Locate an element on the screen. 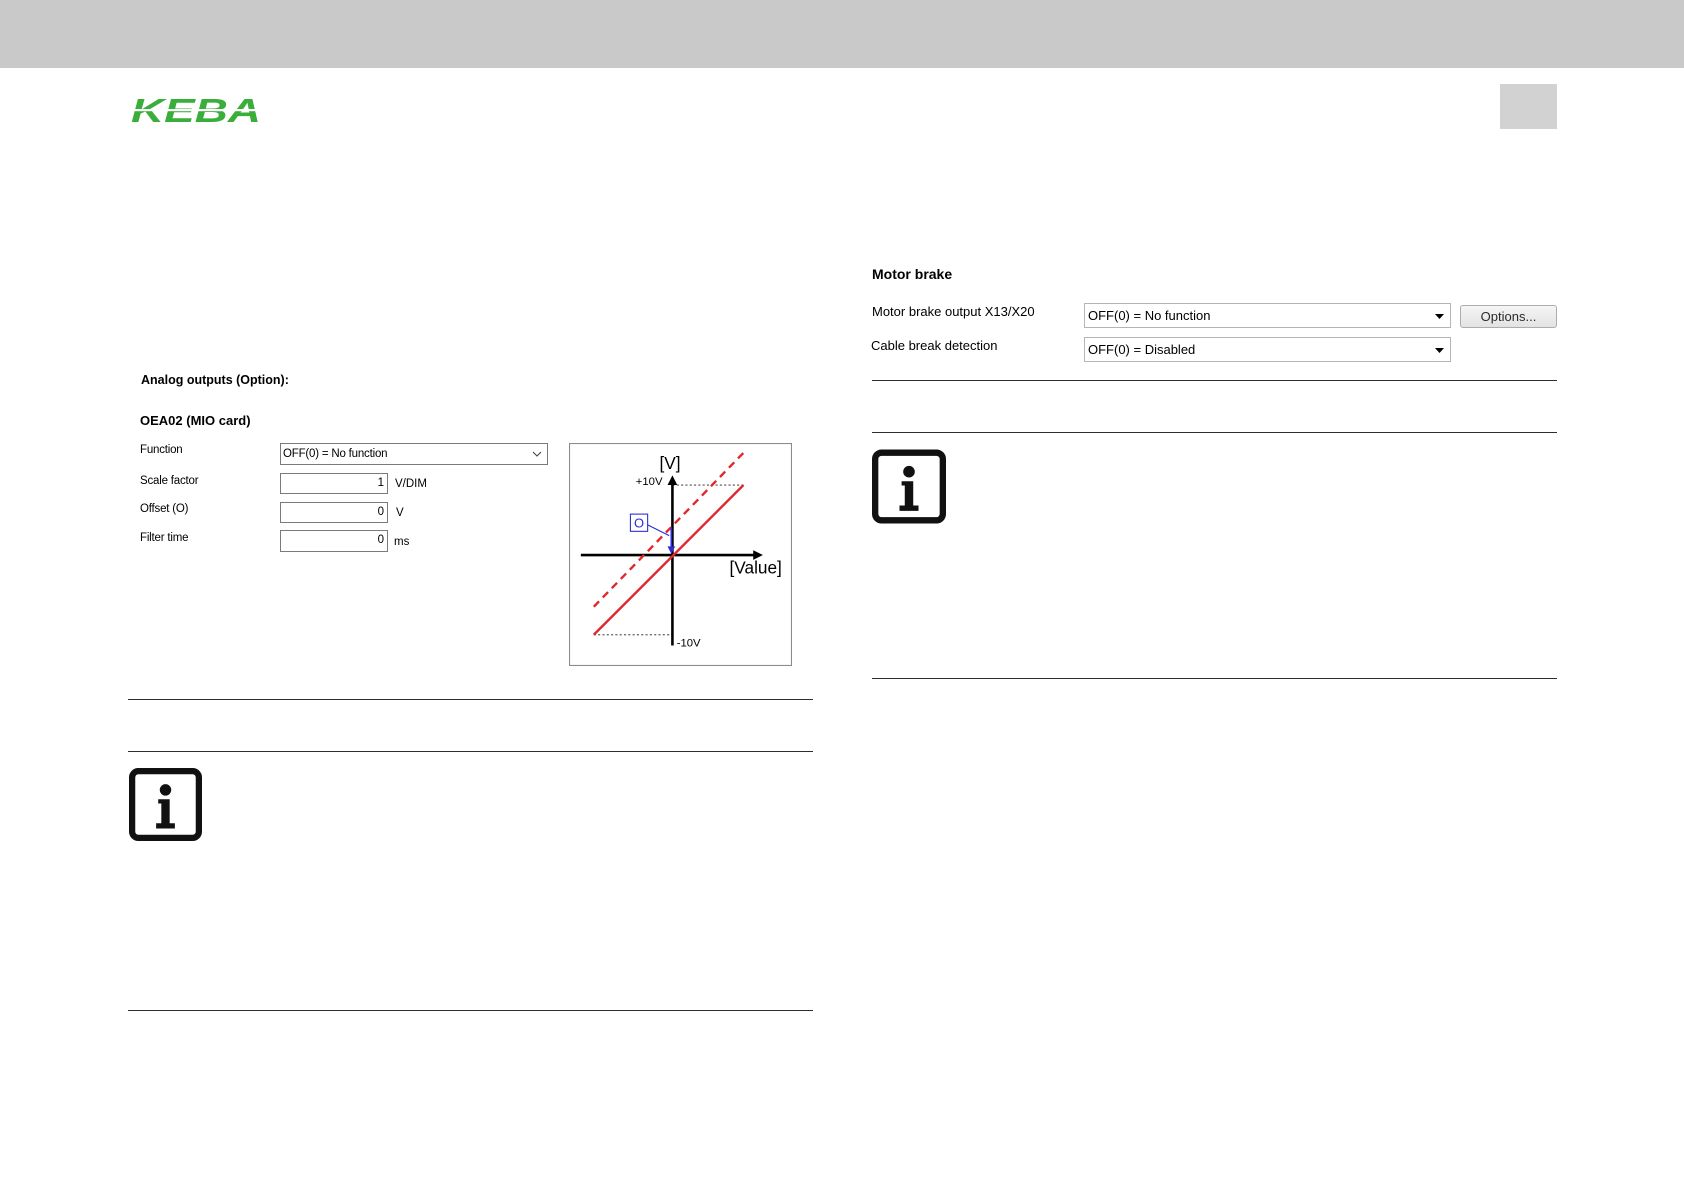  output-characteristic-diagram: O [V] +10V [Value] -10V is located at coordinates (680, 554).